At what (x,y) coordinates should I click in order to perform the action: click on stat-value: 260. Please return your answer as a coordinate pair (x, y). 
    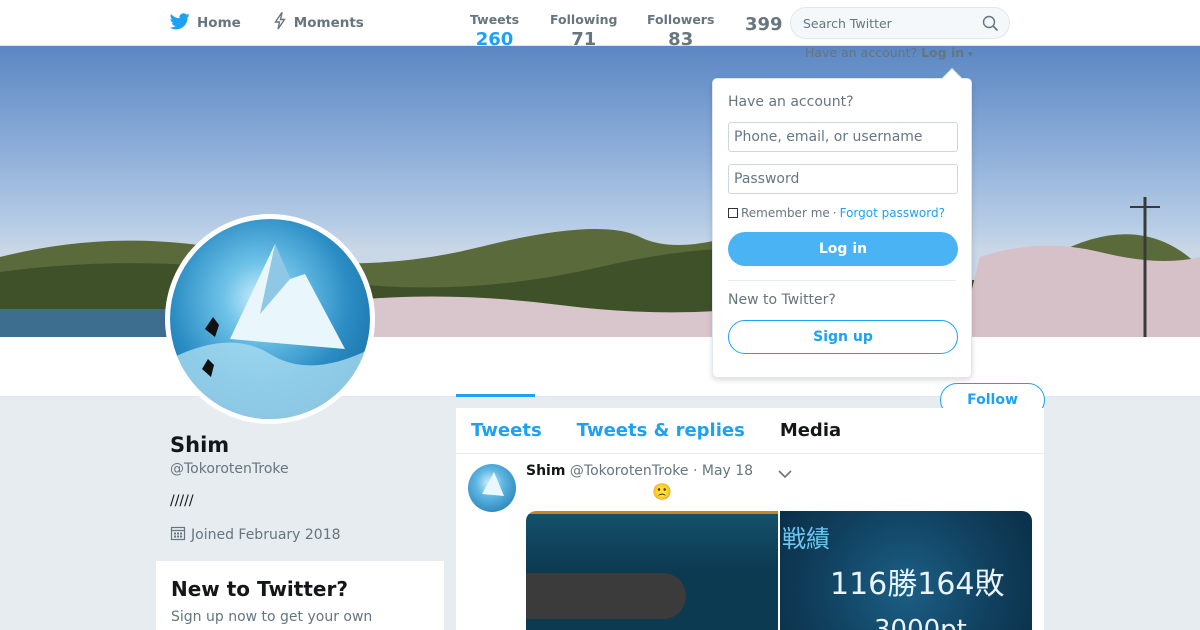
    Looking at the image, I should click on (494, 39).